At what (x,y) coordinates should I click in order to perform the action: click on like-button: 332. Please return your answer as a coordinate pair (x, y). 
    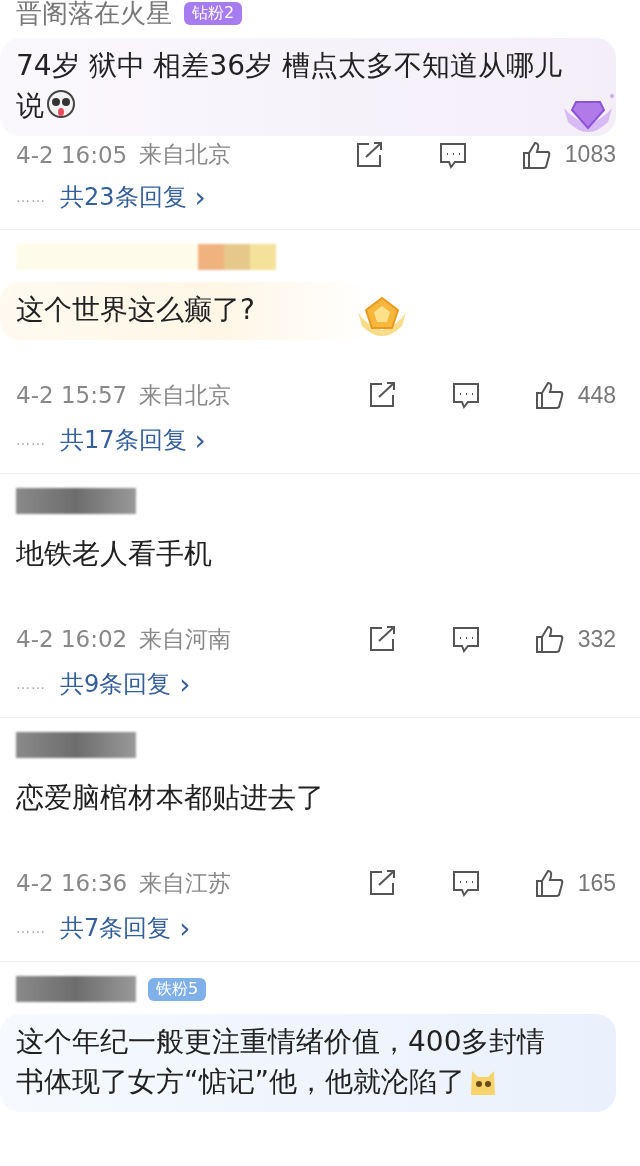
    Looking at the image, I should click on (574, 639).